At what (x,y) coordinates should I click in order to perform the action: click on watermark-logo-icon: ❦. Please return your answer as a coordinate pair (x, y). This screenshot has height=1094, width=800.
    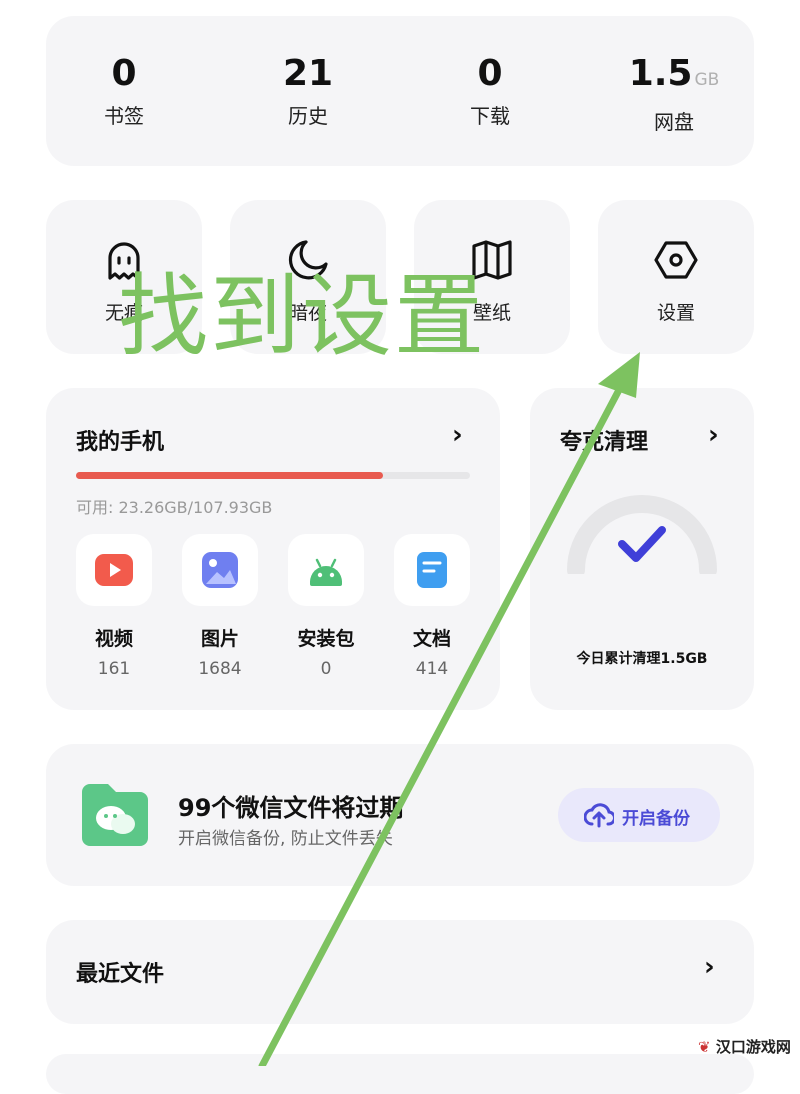
    Looking at the image, I should click on (704, 1047).